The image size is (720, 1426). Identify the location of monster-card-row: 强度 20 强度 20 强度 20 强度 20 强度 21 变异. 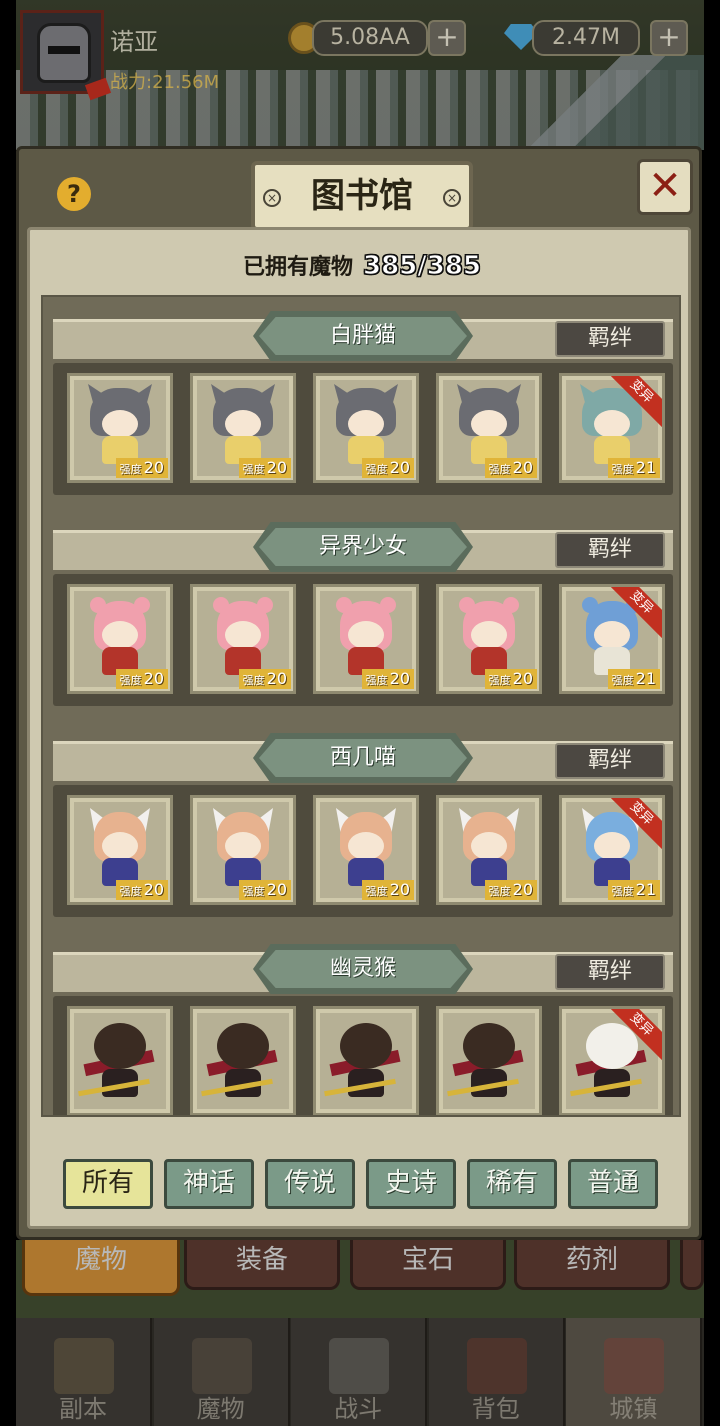
(363, 429).